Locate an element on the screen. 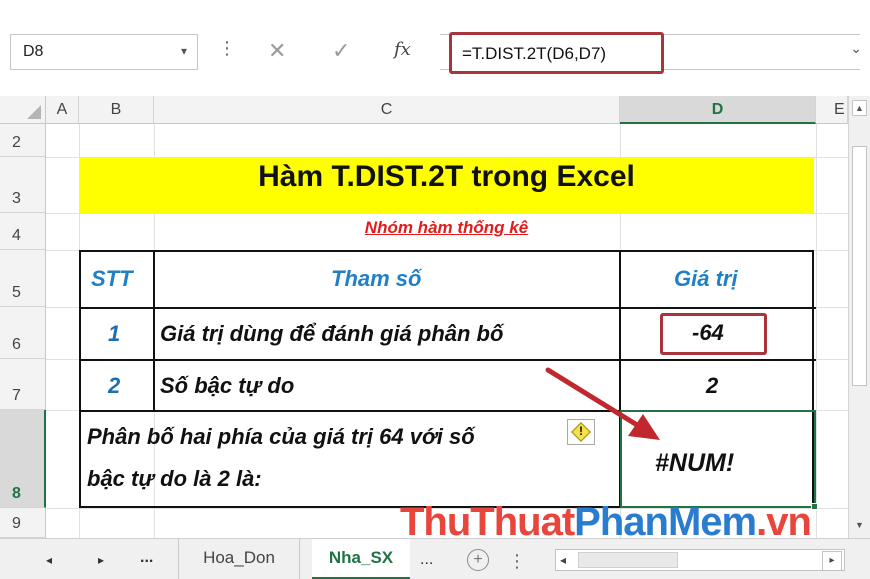  scroll-down-icon: ▼ is located at coordinates (859, 526).